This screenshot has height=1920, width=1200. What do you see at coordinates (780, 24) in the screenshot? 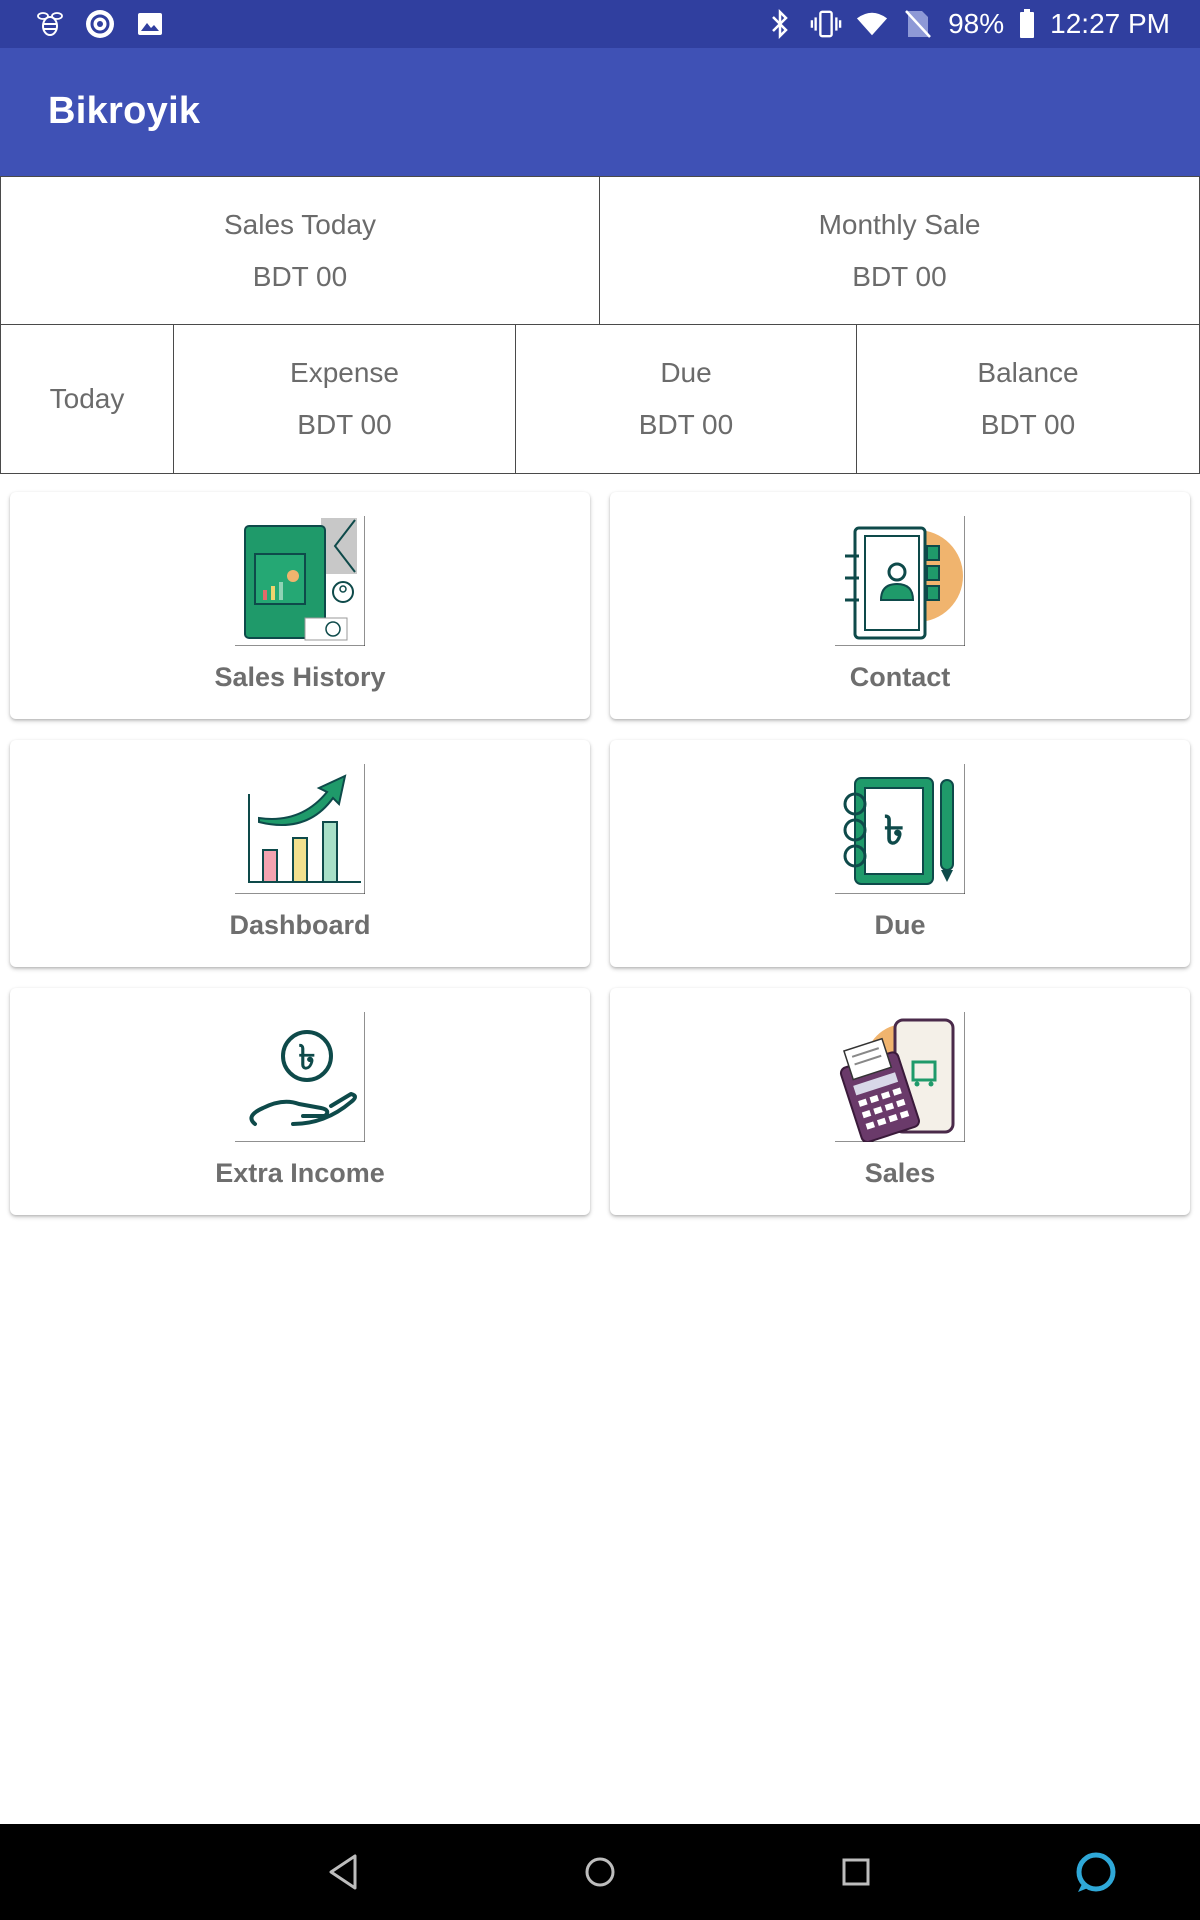
I see `bluetooth-icon` at bounding box center [780, 24].